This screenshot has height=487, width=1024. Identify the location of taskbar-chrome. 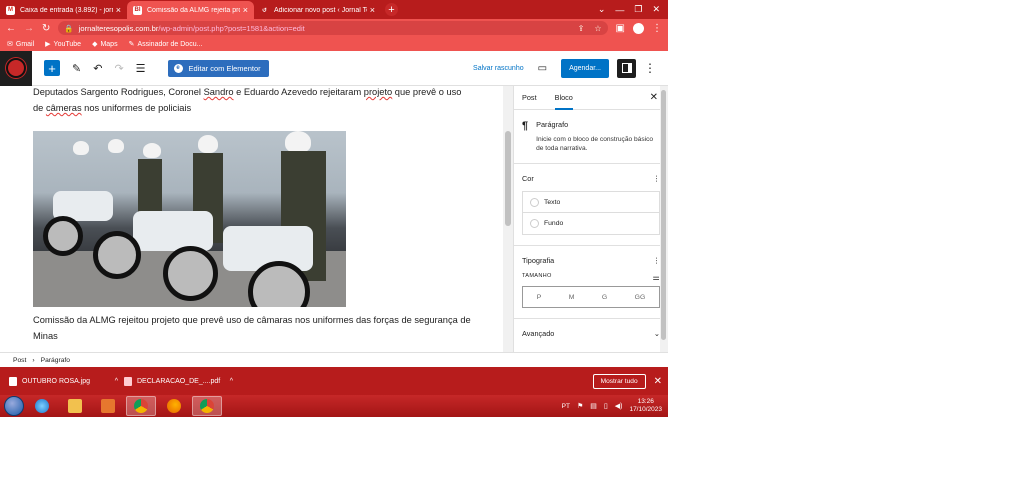
(141, 406).